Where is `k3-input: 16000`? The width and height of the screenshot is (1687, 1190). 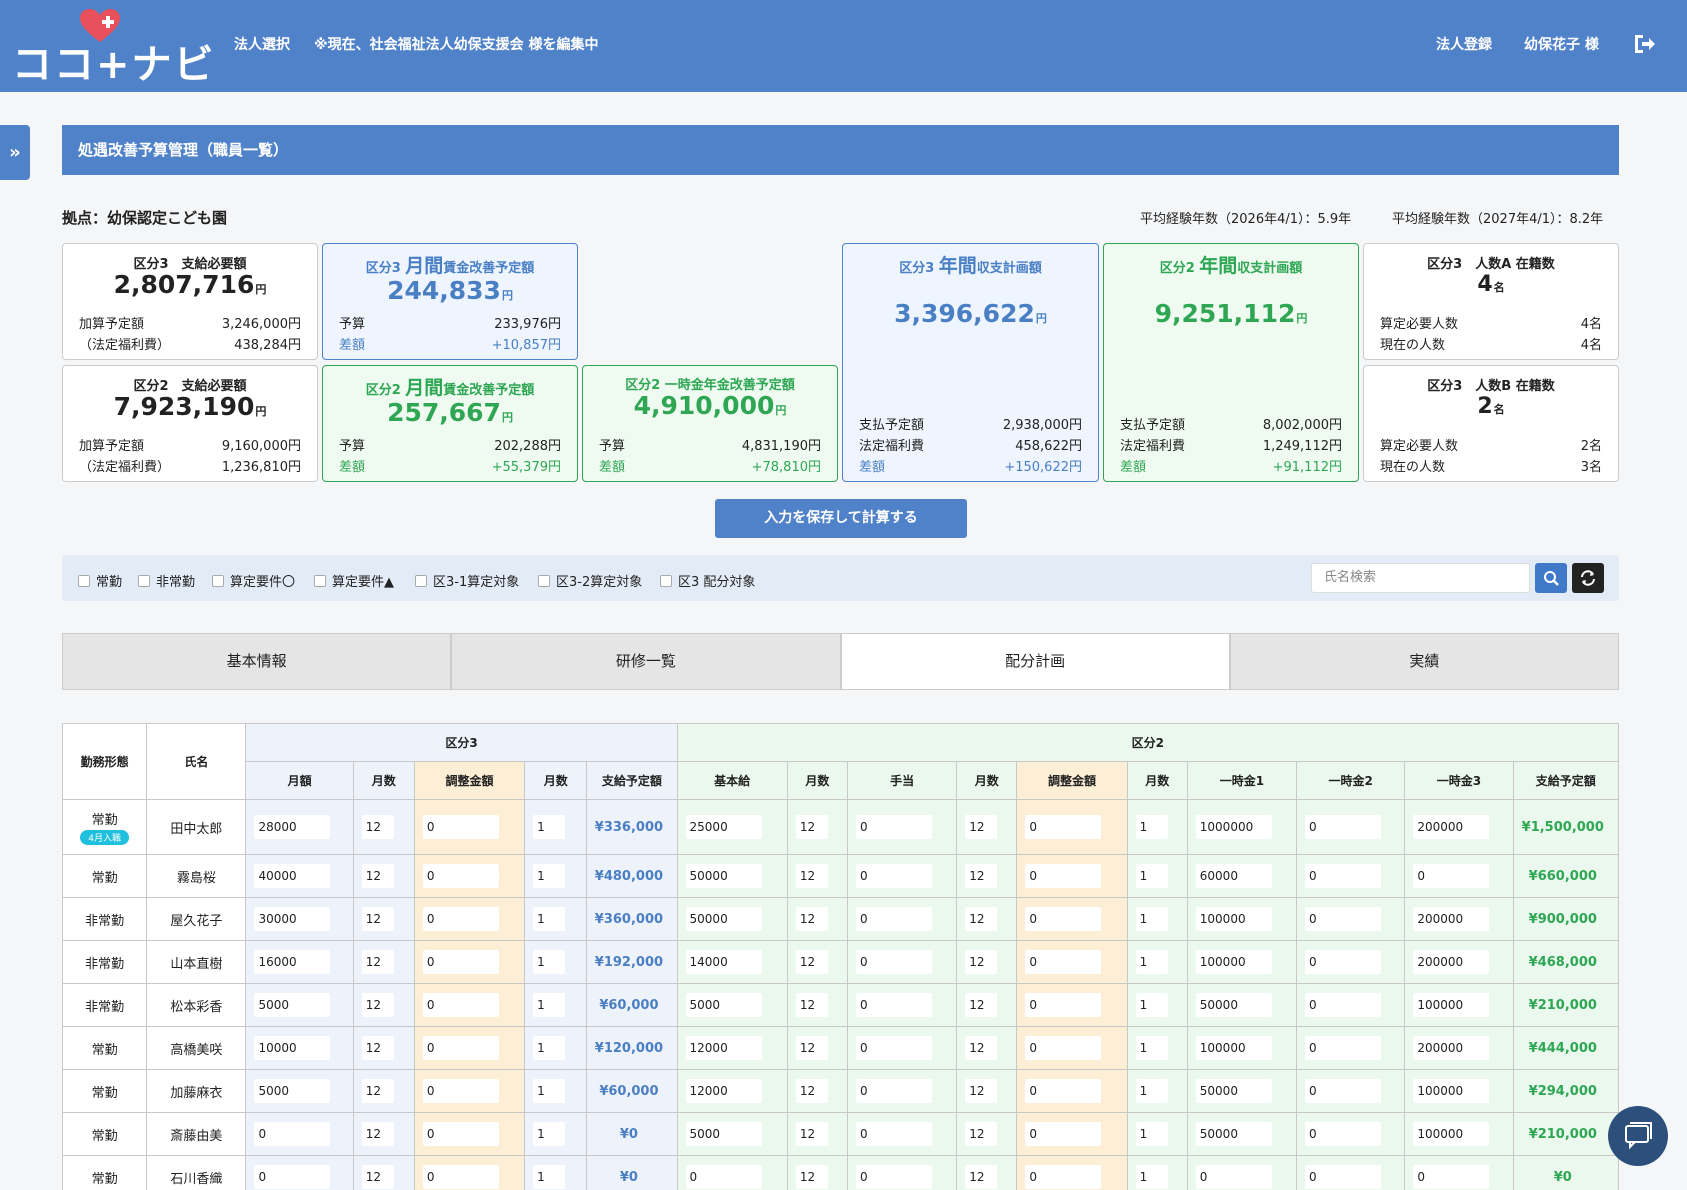
k3-input: 16000 is located at coordinates (292, 962).